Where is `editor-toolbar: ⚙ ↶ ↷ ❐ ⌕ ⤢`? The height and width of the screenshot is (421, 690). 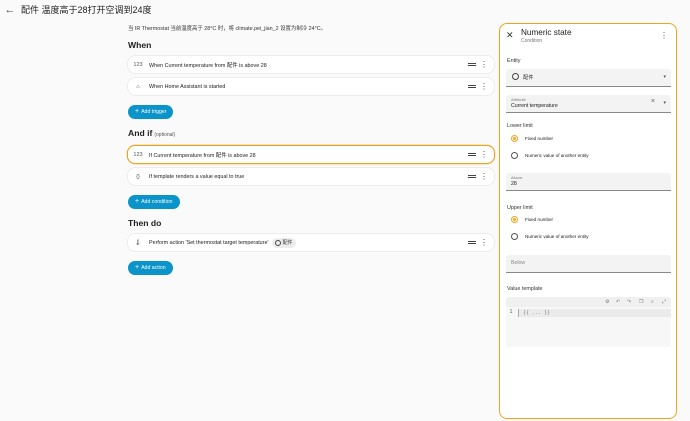
editor-toolbar: ⚙ ↶ ↷ ❐ ⌕ ⤢ is located at coordinates (588, 302).